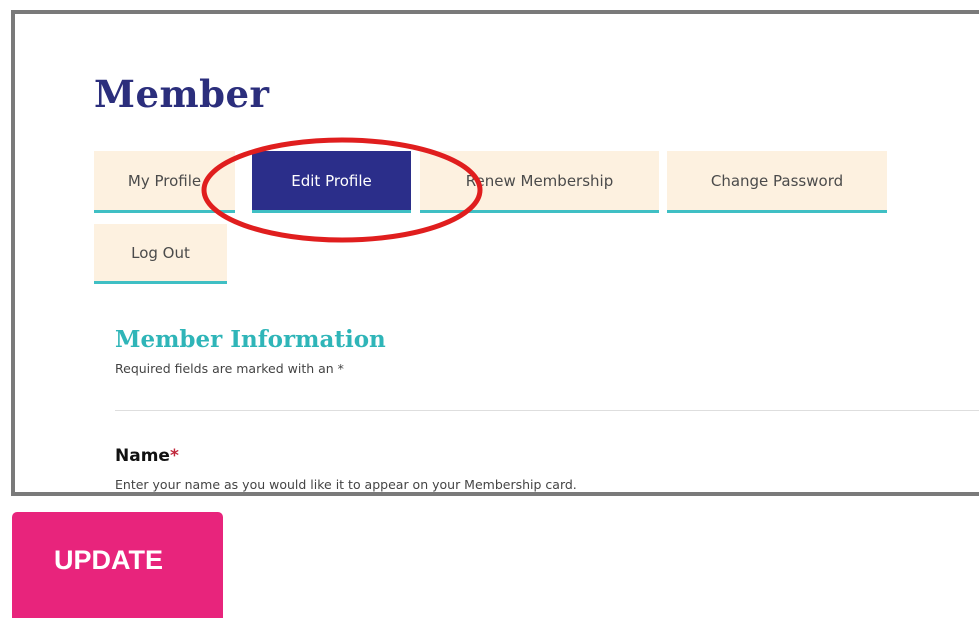  I want to click on member-information-title: Member Information, so click(250, 339).